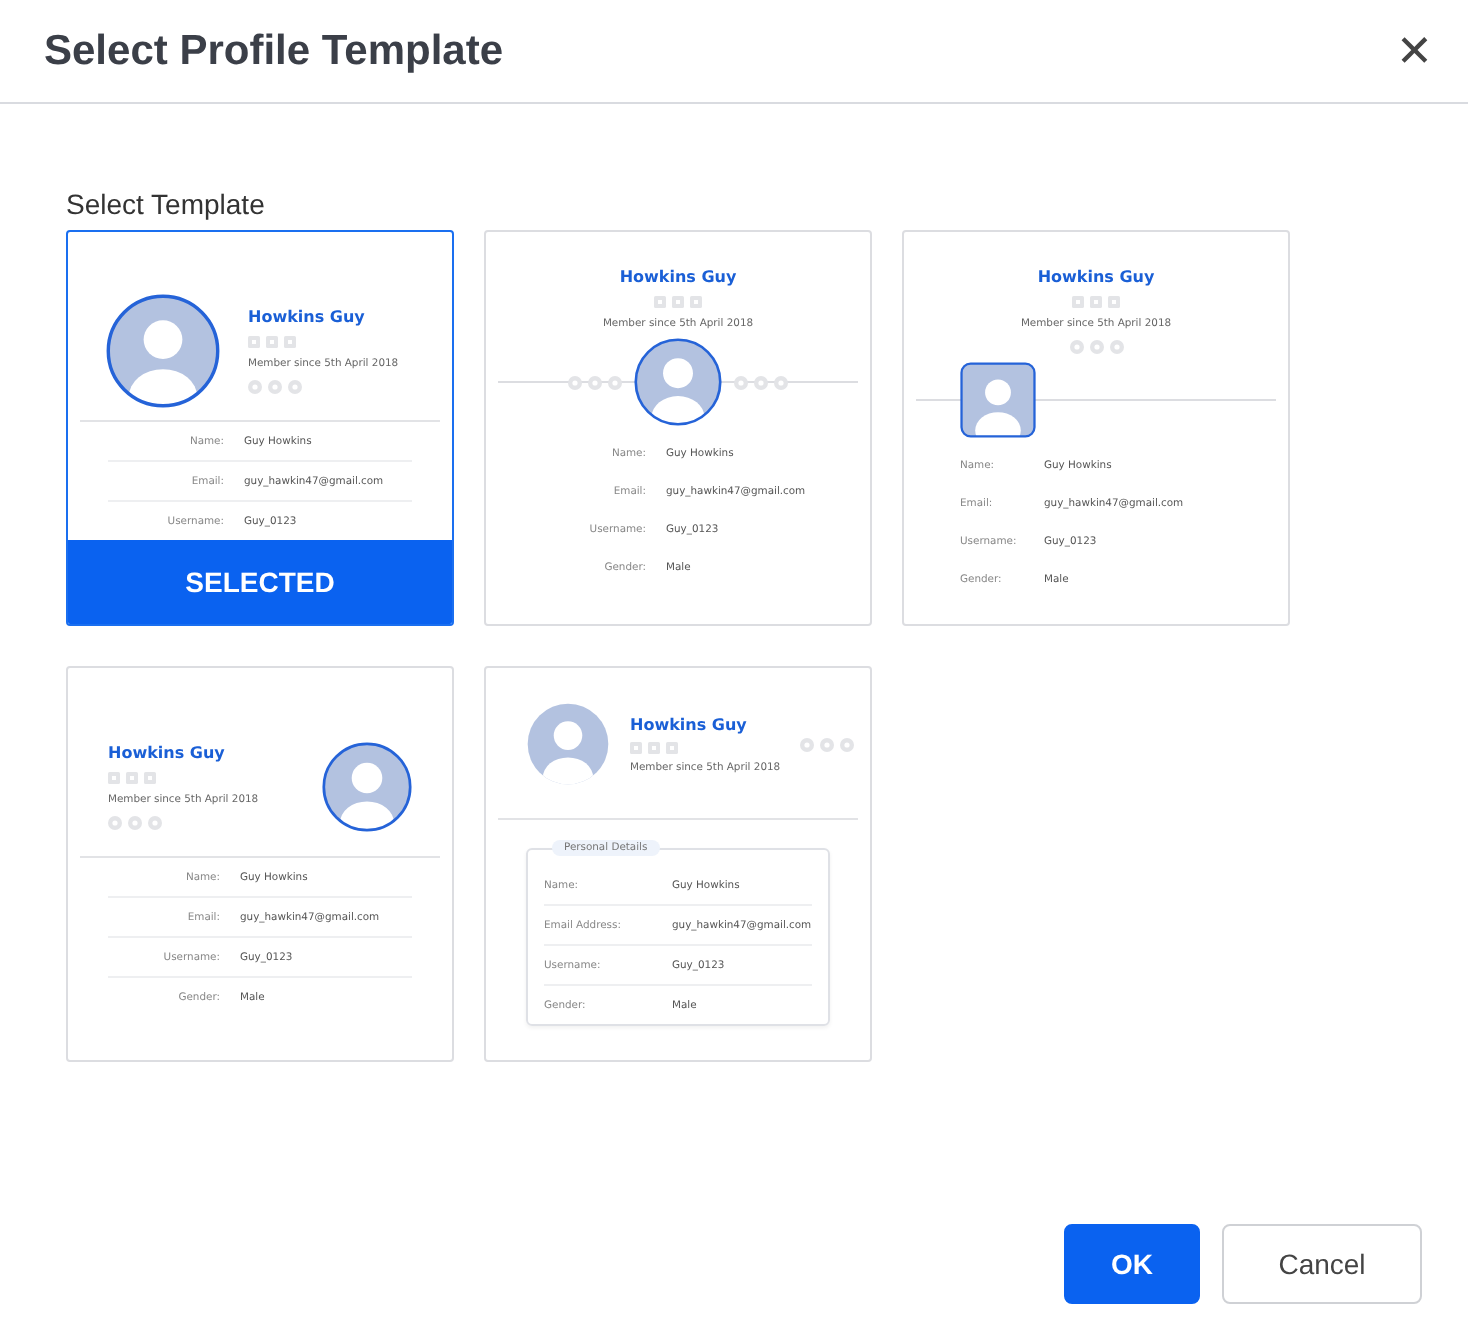 The height and width of the screenshot is (1324, 1468). What do you see at coordinates (1132, 1264) in the screenshot?
I see `ok-button: OK` at bounding box center [1132, 1264].